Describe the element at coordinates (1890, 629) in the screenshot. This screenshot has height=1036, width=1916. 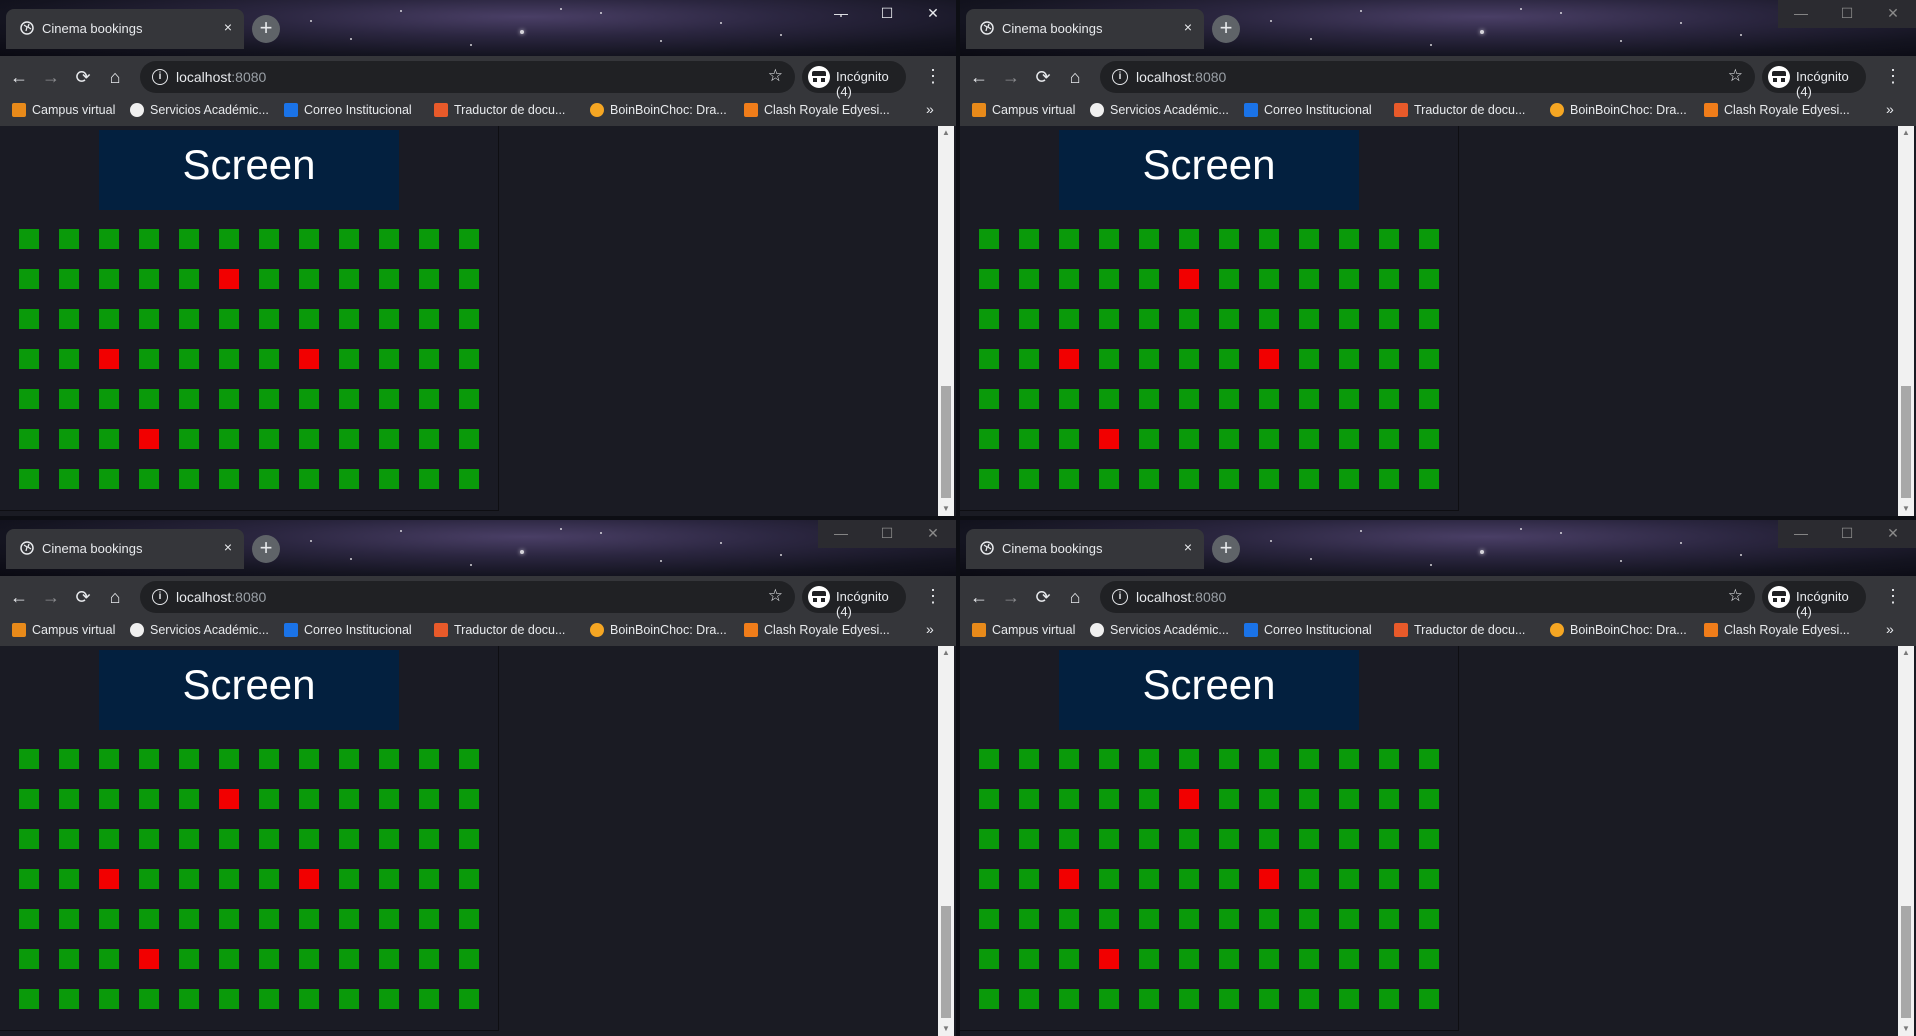
I see `bookmarks-overflow-button: »` at that location.